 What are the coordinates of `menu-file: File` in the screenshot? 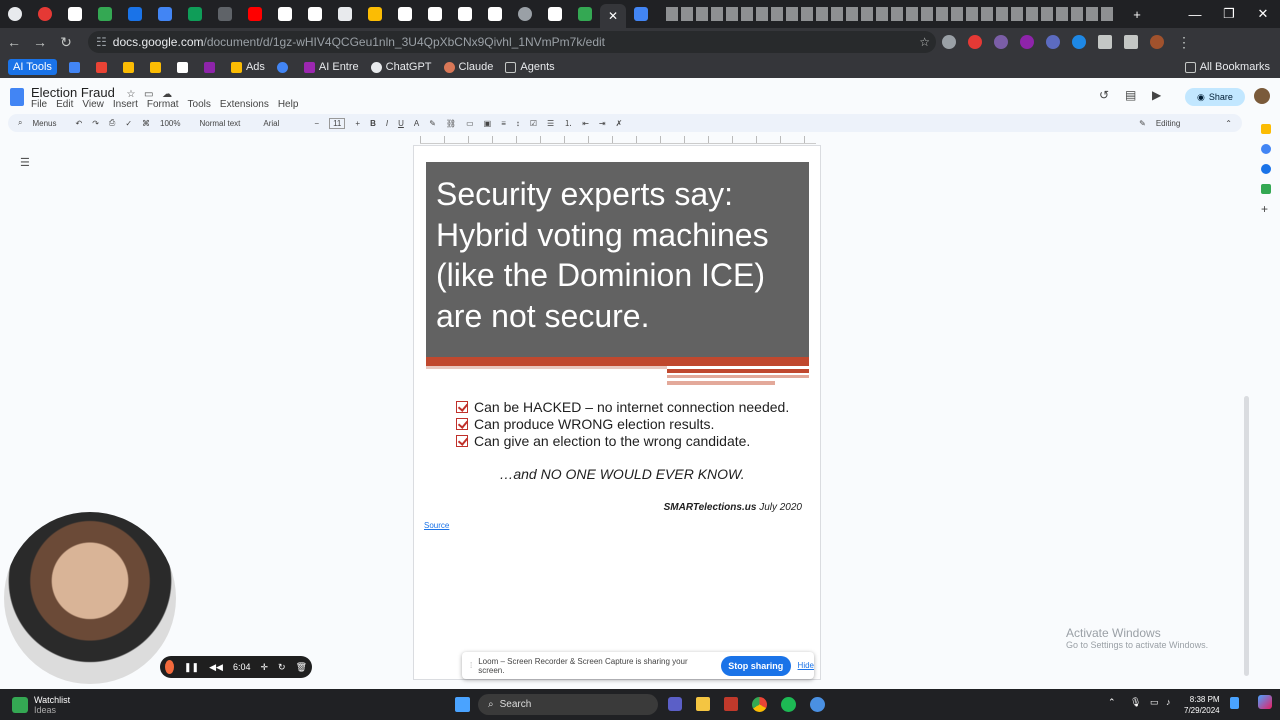 It's located at (39, 104).